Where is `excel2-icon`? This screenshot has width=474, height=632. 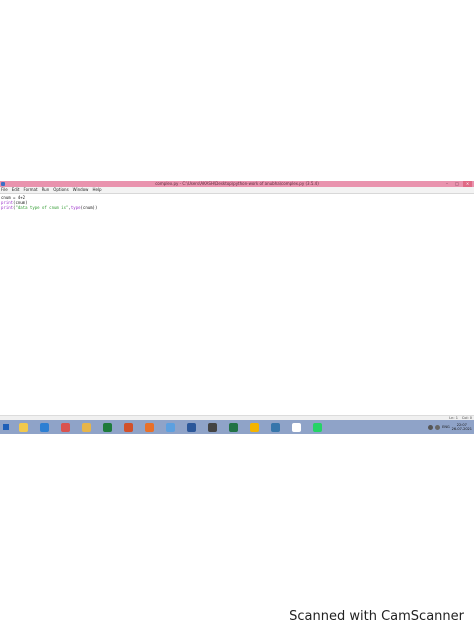 excel2-icon is located at coordinates (233, 427).